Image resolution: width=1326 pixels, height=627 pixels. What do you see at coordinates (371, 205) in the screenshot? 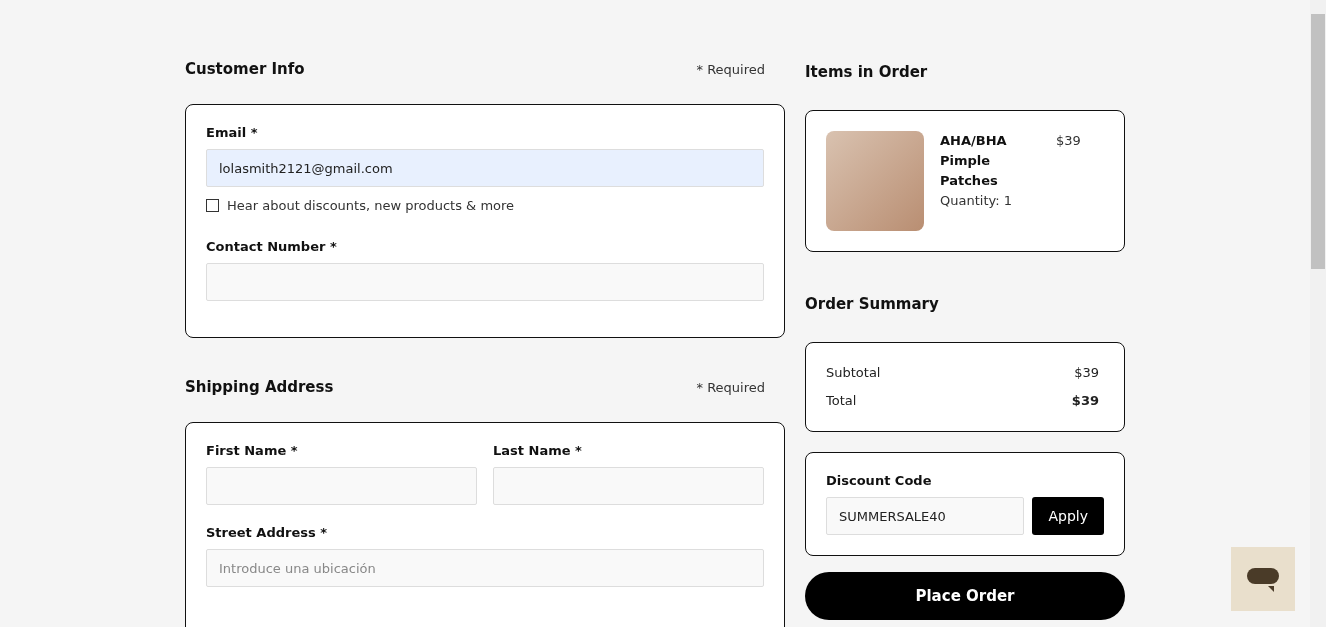
I see `checkbox-label: Hear about discounts, new products & more` at bounding box center [371, 205].